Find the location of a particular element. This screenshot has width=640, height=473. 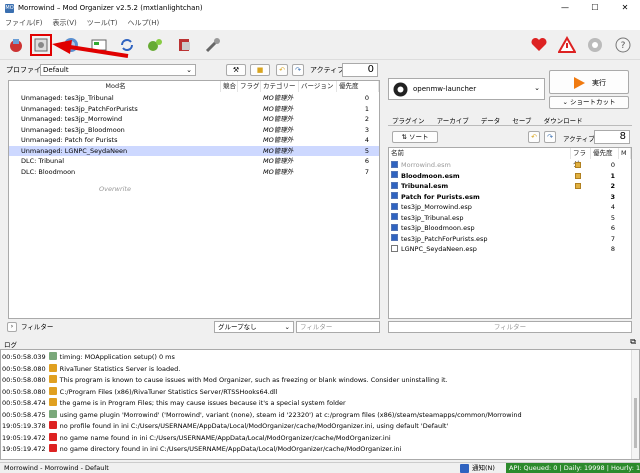

update-button is located at coordinates (595, 45).